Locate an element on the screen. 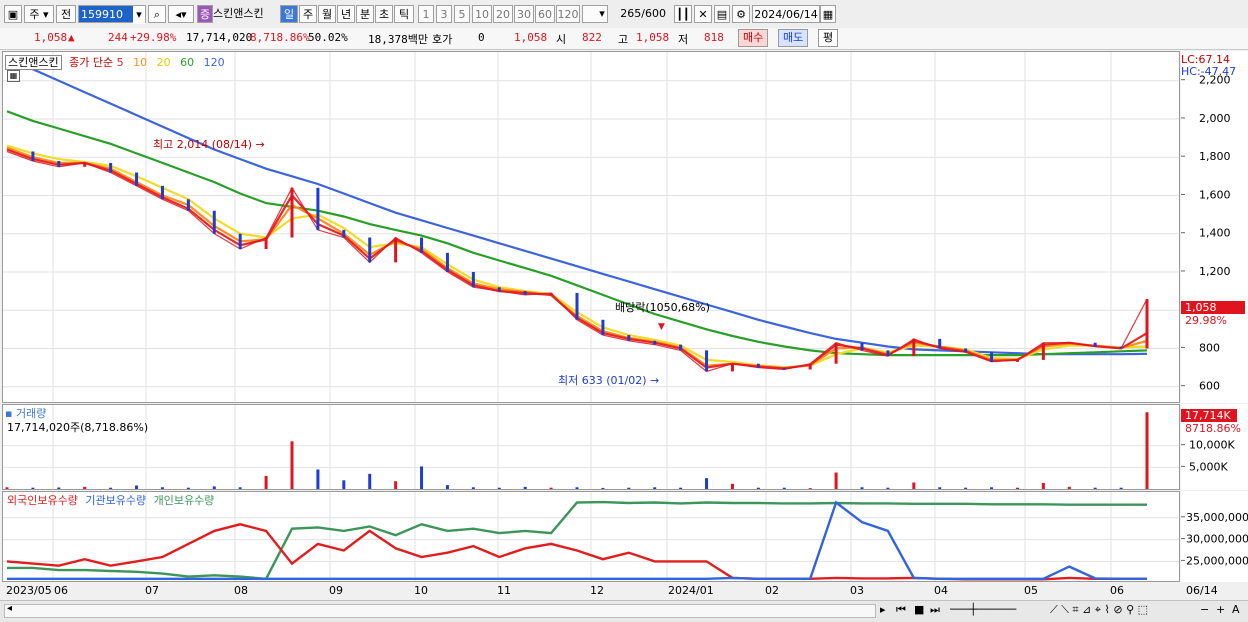  holdings-panel: 외국인보유수량 기관보유수량 개인보유수량 is located at coordinates (591, 536).